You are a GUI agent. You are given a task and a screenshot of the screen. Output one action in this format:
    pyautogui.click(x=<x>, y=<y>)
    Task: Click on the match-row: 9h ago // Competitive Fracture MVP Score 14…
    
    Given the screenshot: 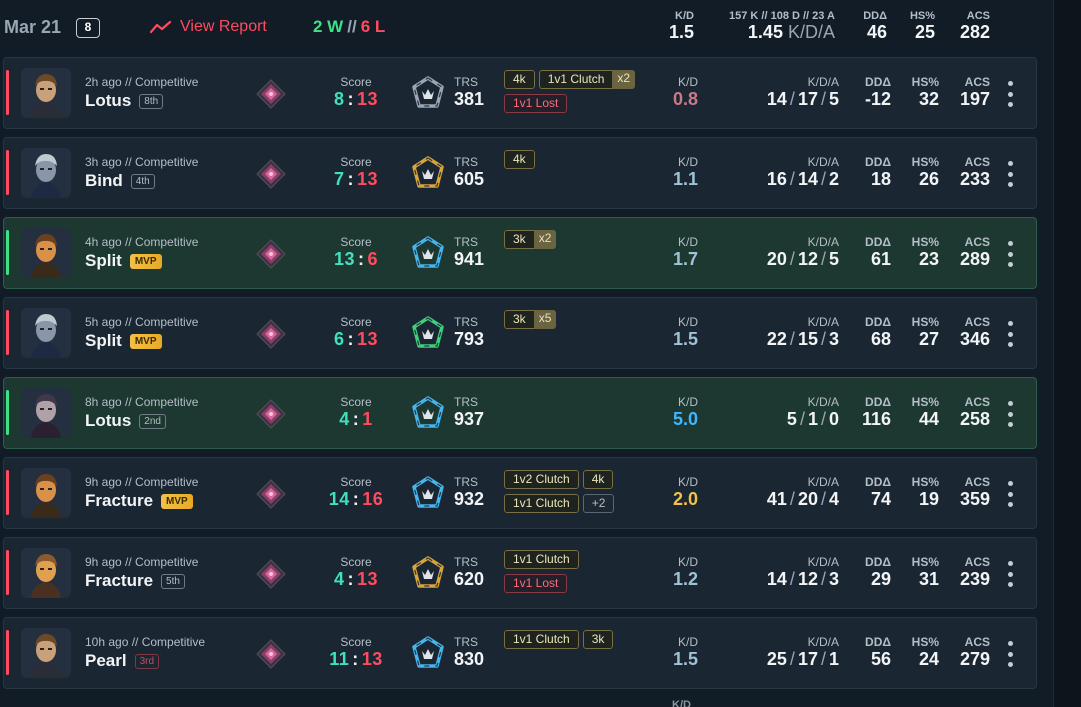 What is the action you would take?
    pyautogui.click(x=520, y=493)
    